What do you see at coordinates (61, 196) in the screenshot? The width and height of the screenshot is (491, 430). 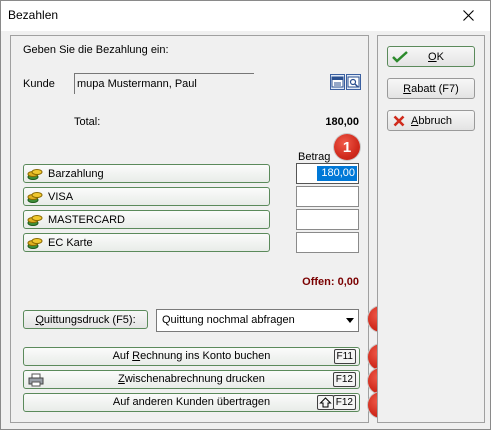 I see `payment-label: VISA` at bounding box center [61, 196].